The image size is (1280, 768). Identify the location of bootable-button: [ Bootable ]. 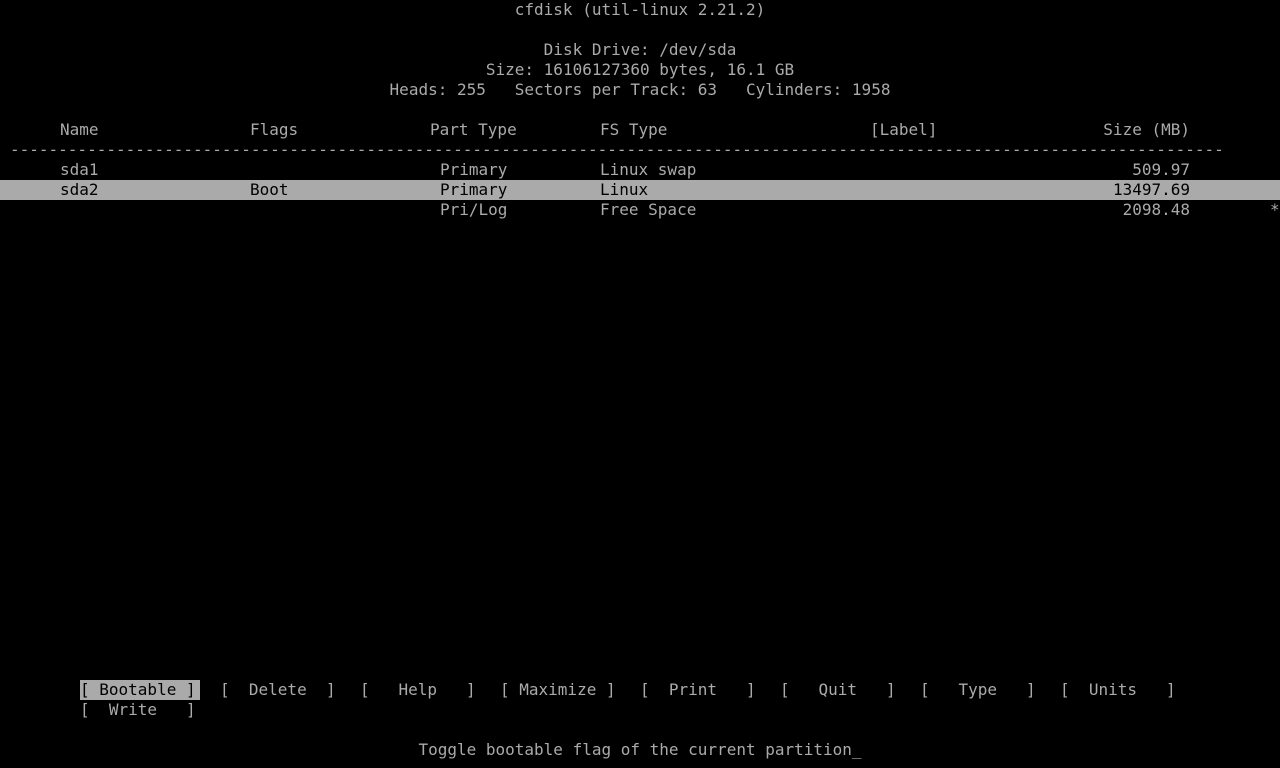
(140, 690).